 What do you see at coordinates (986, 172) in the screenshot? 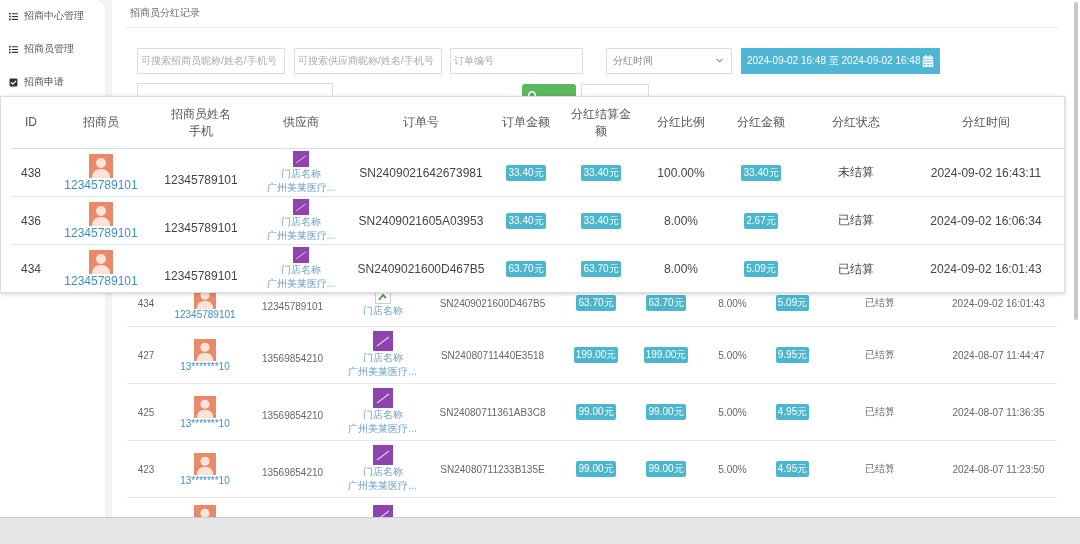
I see `time-text: 2024-09-02 16:43:11` at bounding box center [986, 172].